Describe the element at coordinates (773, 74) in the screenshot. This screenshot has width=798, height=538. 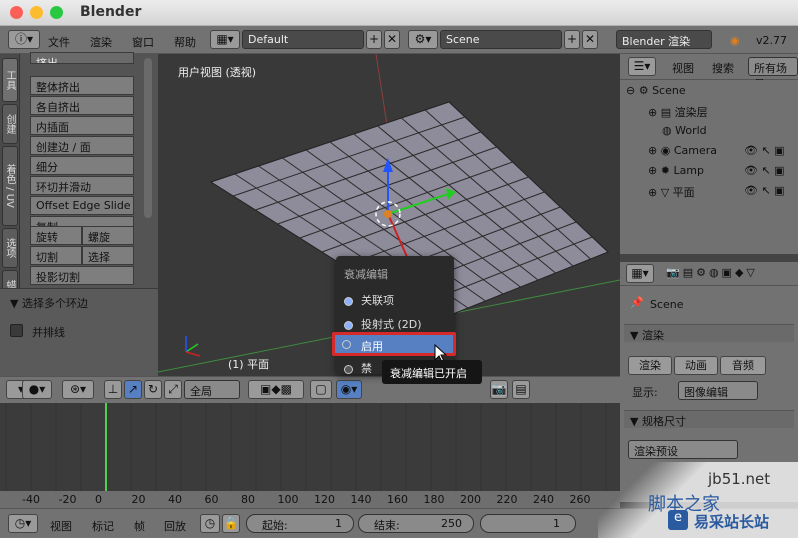
I see `outliner-display-select: 所有场景` at that location.